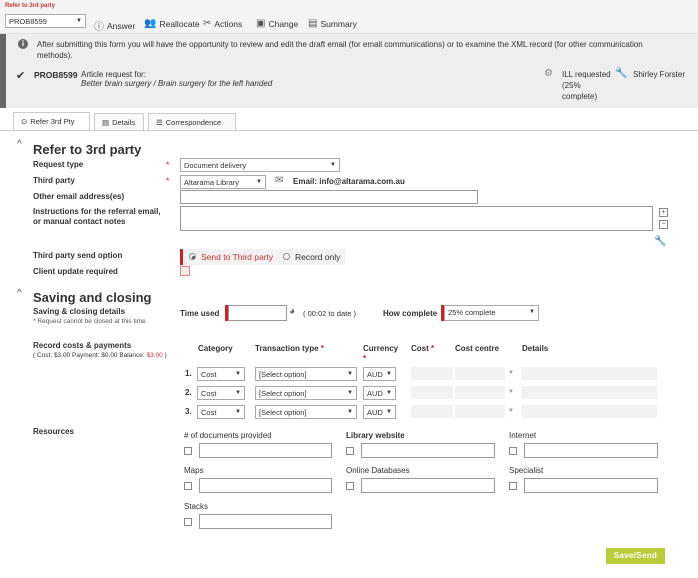  Describe the element at coordinates (188, 392) in the screenshot. I see `row-number: 2.` at that location.